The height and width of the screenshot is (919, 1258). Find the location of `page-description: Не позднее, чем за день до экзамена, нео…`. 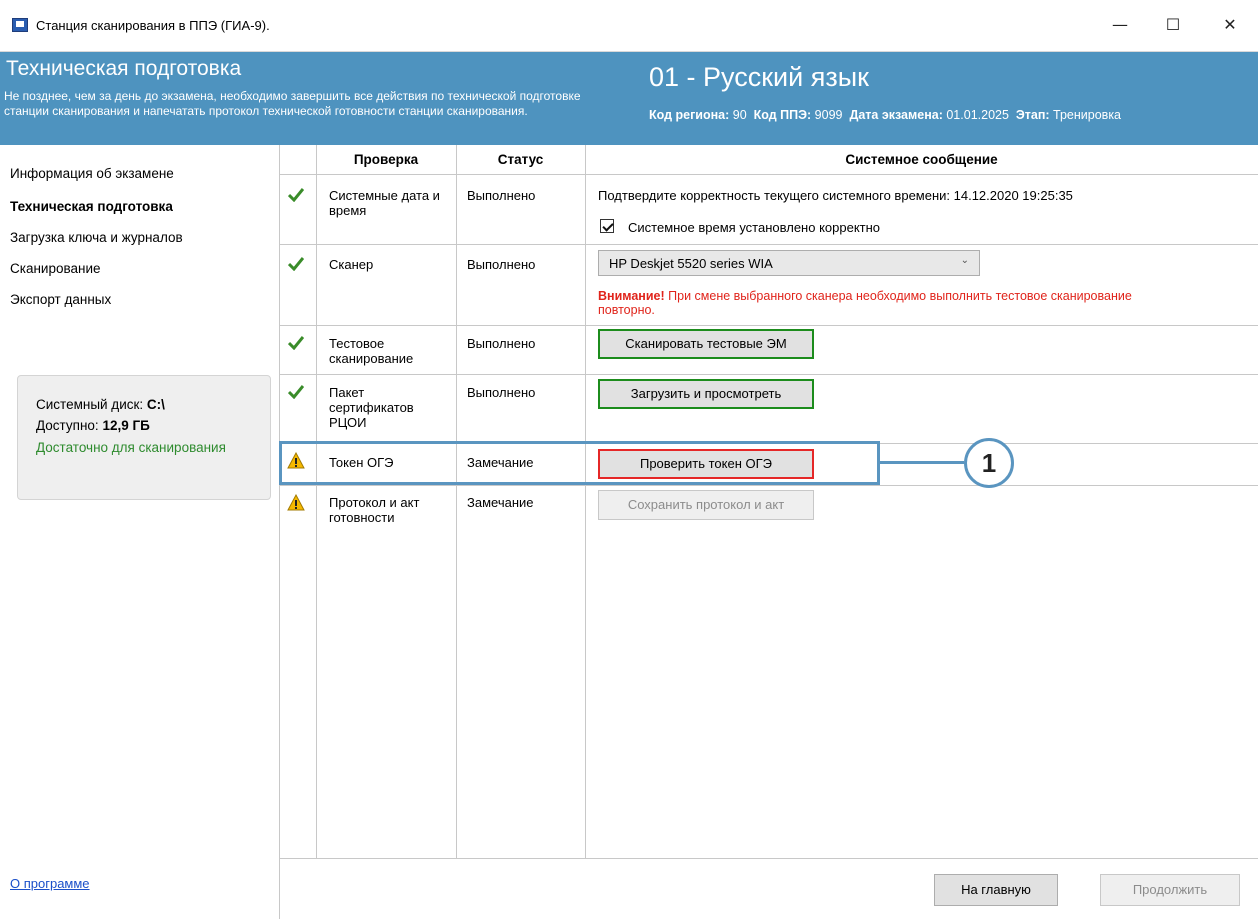

page-description: Не позднее, чем за день до экзамена, нео… is located at coordinates (292, 103).